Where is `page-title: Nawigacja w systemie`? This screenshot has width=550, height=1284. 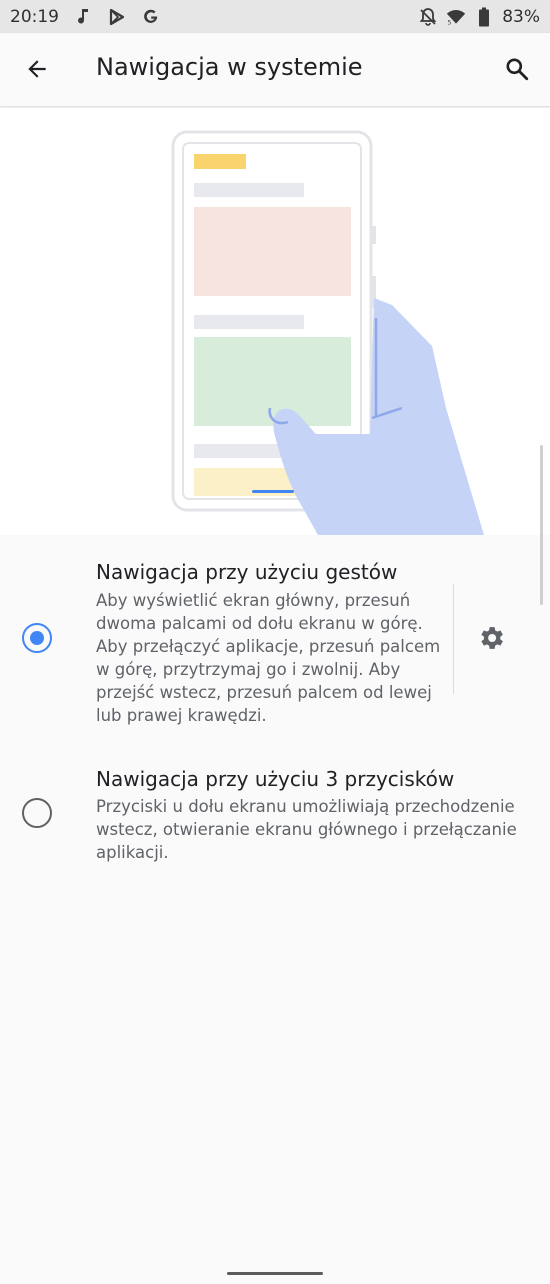
page-title: Nawigacja w systemie is located at coordinates (229, 67).